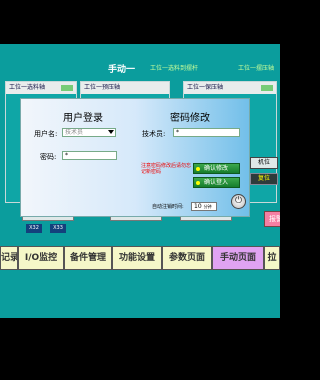 This screenshot has width=320, height=380. I want to click on bottom-nav: 记录 I/O监控 备件管理 功能设置 参数页面 手动页面 拉, so click(140, 258).